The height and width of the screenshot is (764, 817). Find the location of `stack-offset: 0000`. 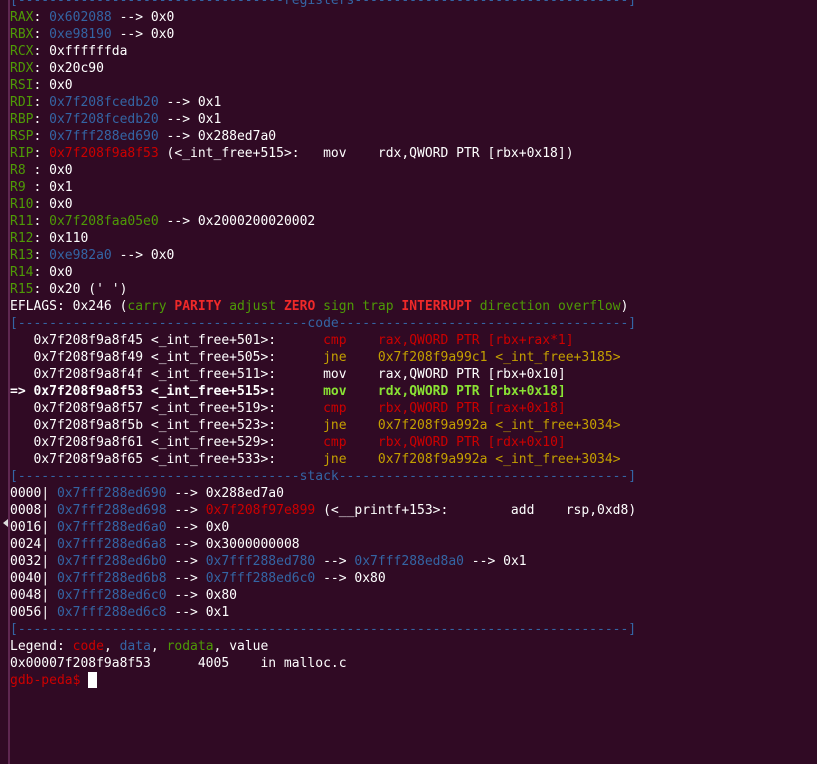

stack-offset: 0000 is located at coordinates (26, 493).